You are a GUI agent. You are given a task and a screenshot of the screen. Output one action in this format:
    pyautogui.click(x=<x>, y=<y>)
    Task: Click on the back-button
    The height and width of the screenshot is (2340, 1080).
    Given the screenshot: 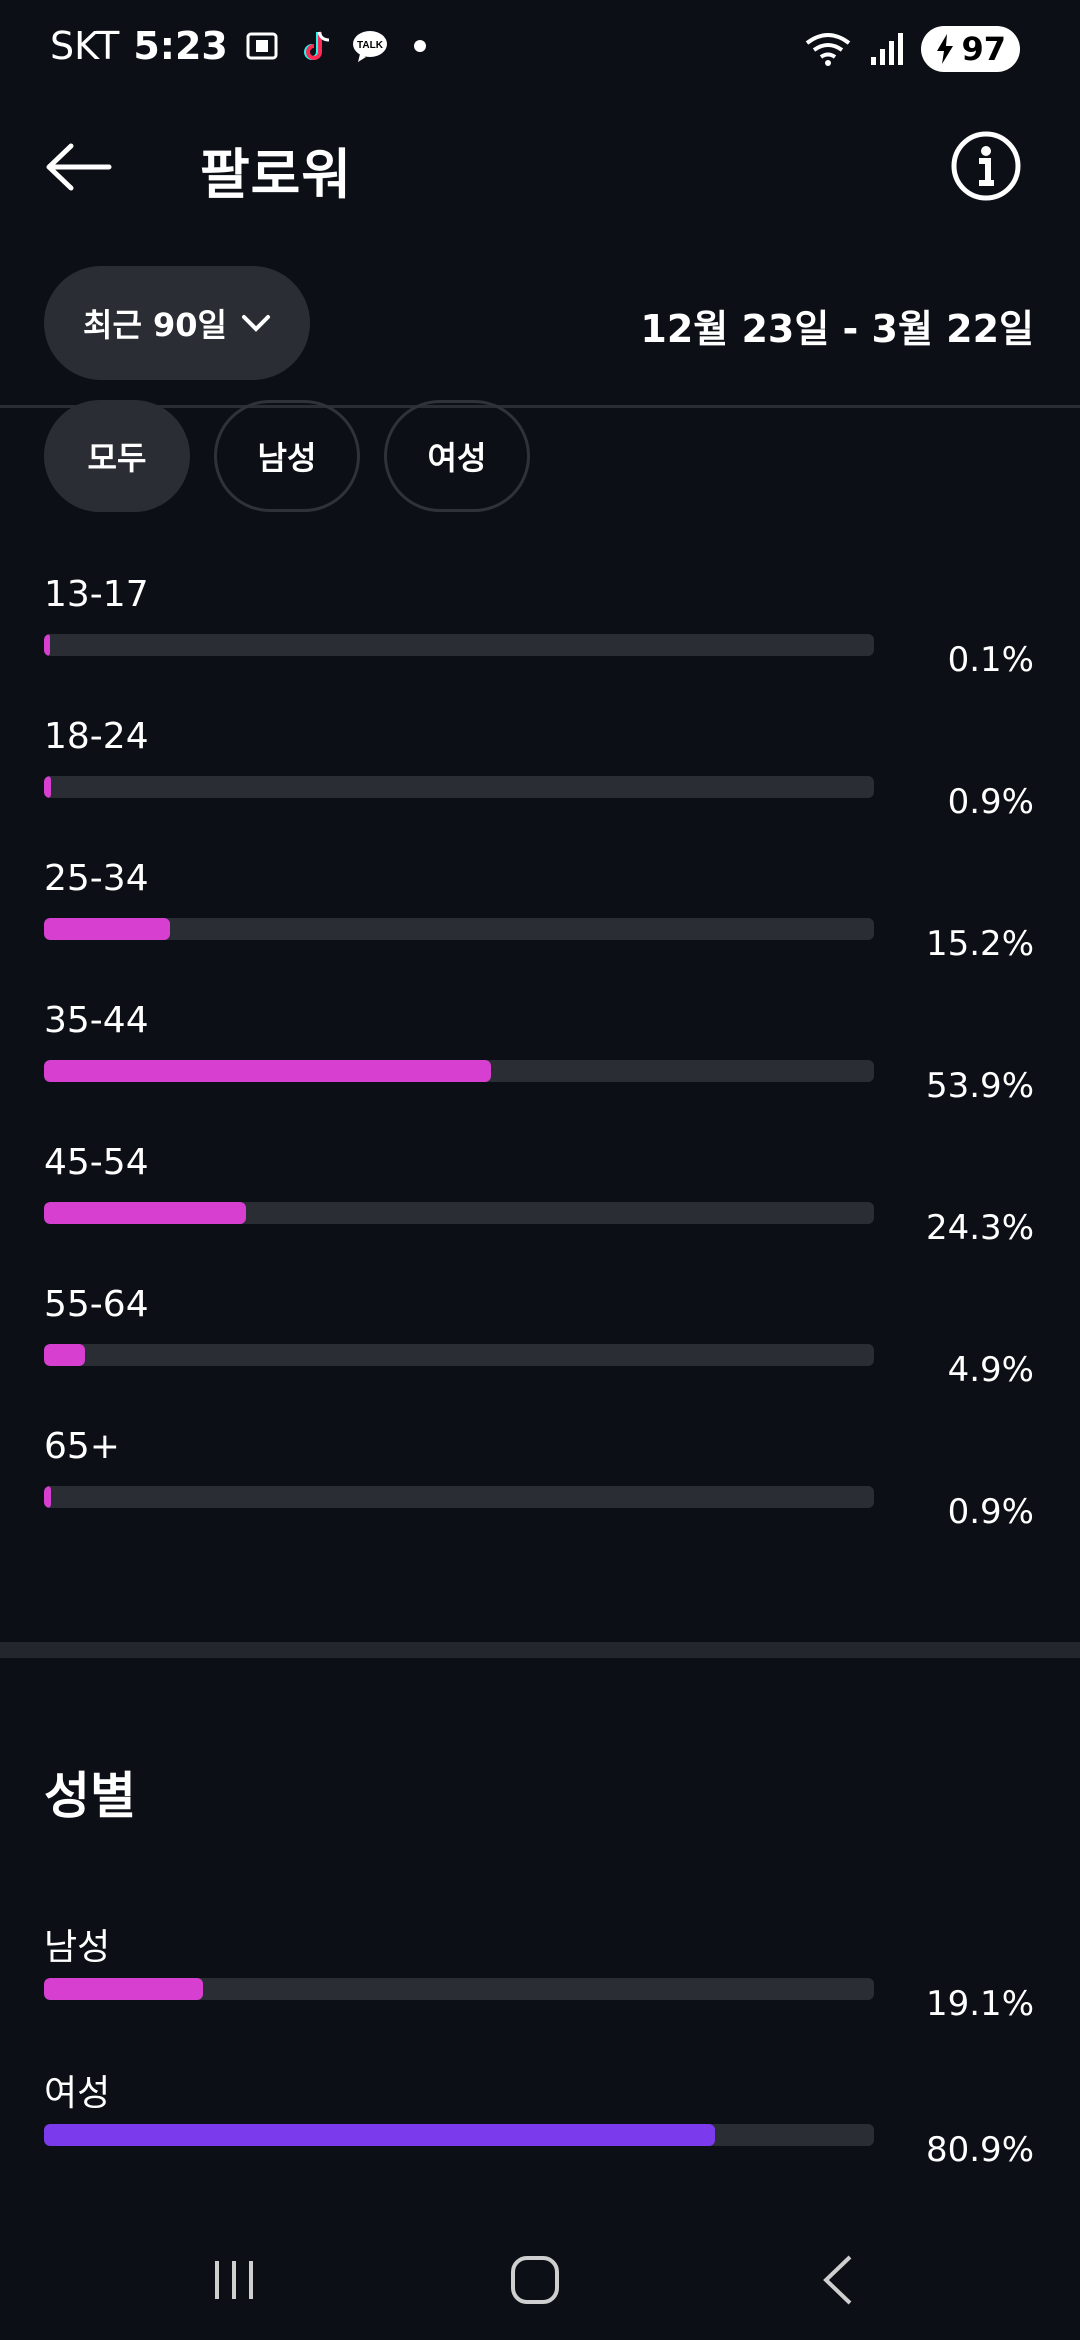 What is the action you would take?
    pyautogui.click(x=79, y=167)
    